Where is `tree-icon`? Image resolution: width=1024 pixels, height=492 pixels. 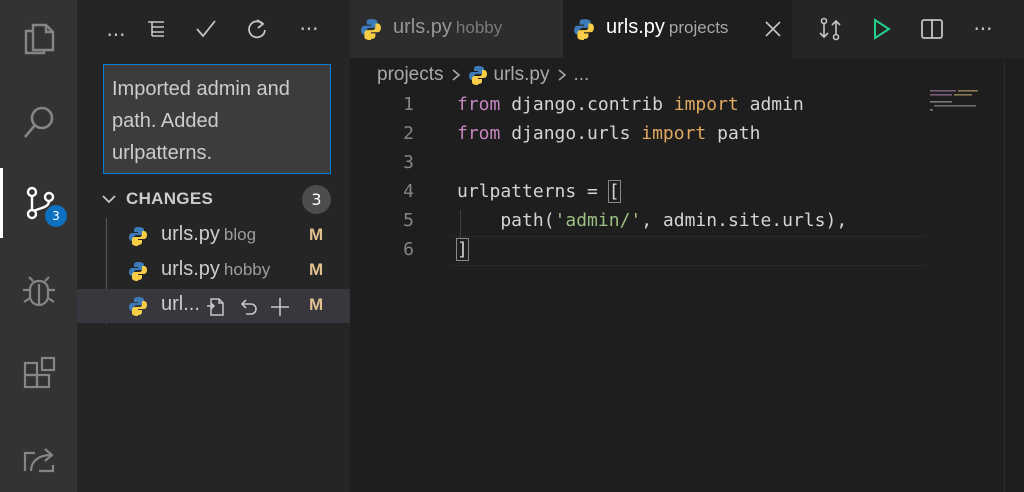
tree-icon is located at coordinates (156, 29).